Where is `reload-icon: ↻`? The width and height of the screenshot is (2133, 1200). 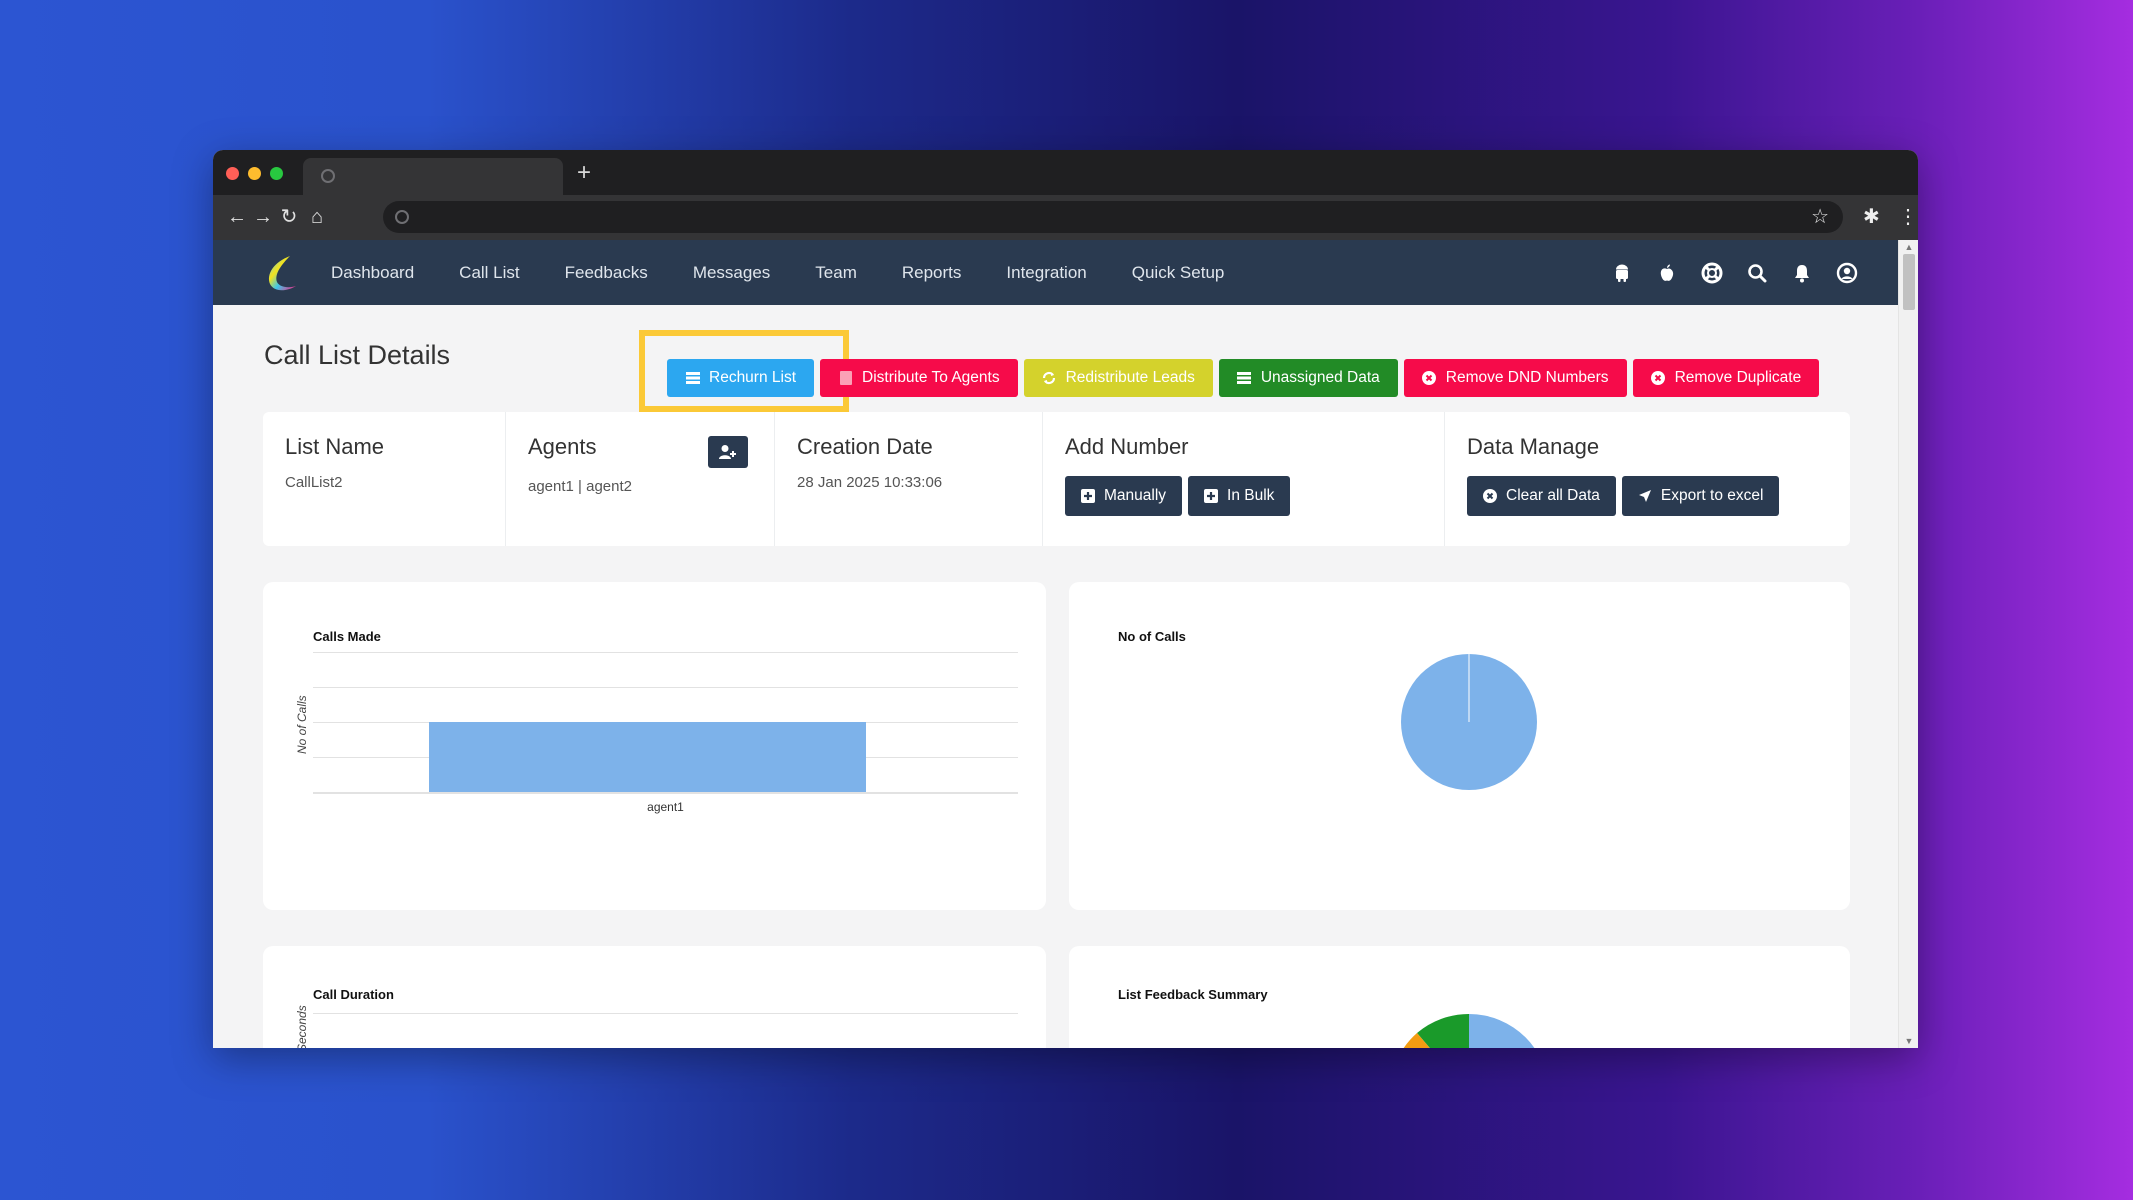 reload-icon: ↻ is located at coordinates (289, 217).